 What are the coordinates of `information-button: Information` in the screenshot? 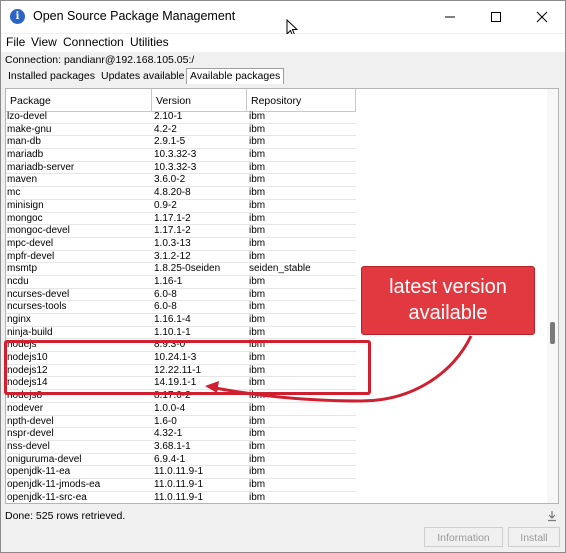 It's located at (463, 537).